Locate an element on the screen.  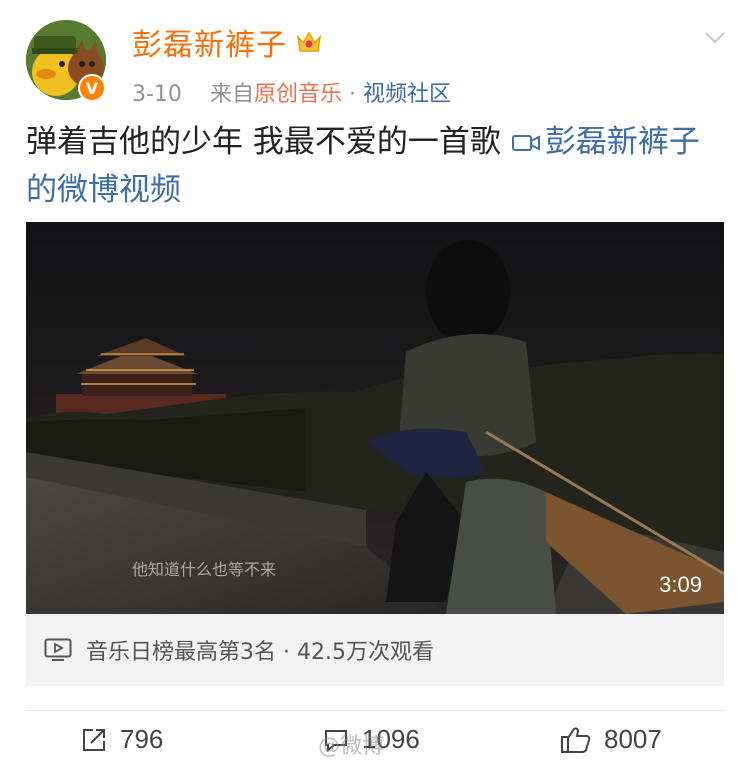
source-link: 原创音乐 is located at coordinates (298, 94).